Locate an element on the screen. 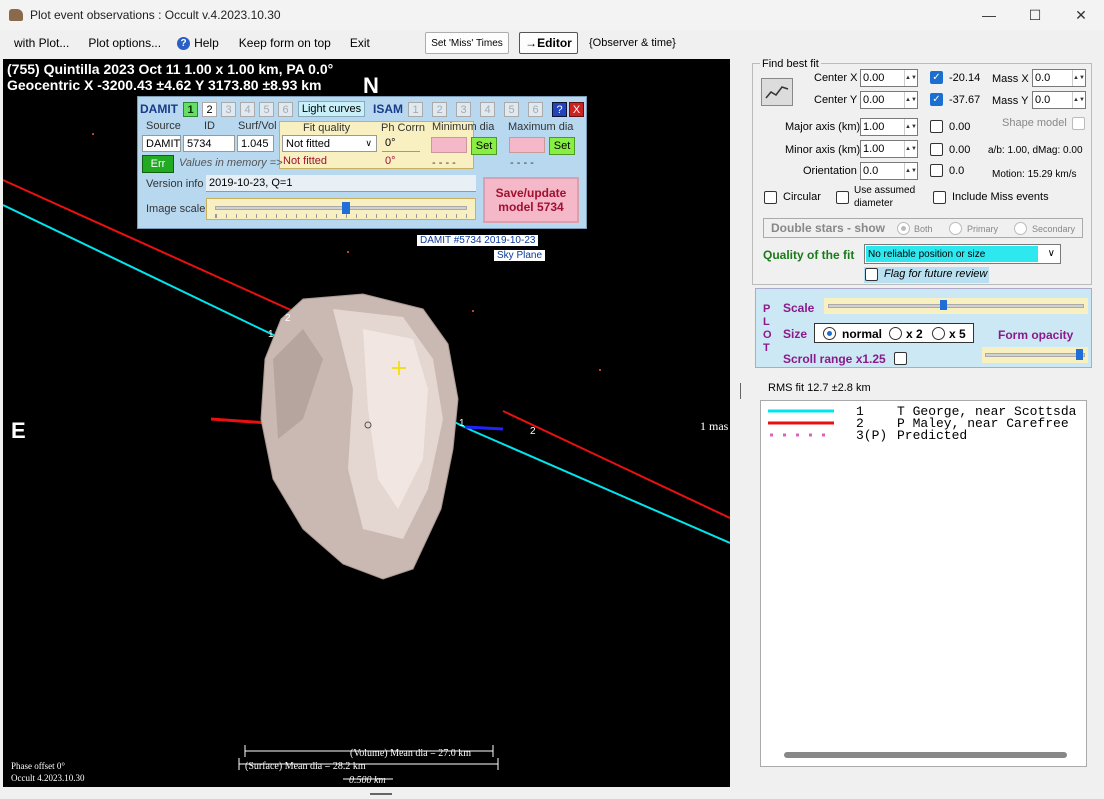  orientation-field: 0.0 ▲▼ is located at coordinates (889, 171).